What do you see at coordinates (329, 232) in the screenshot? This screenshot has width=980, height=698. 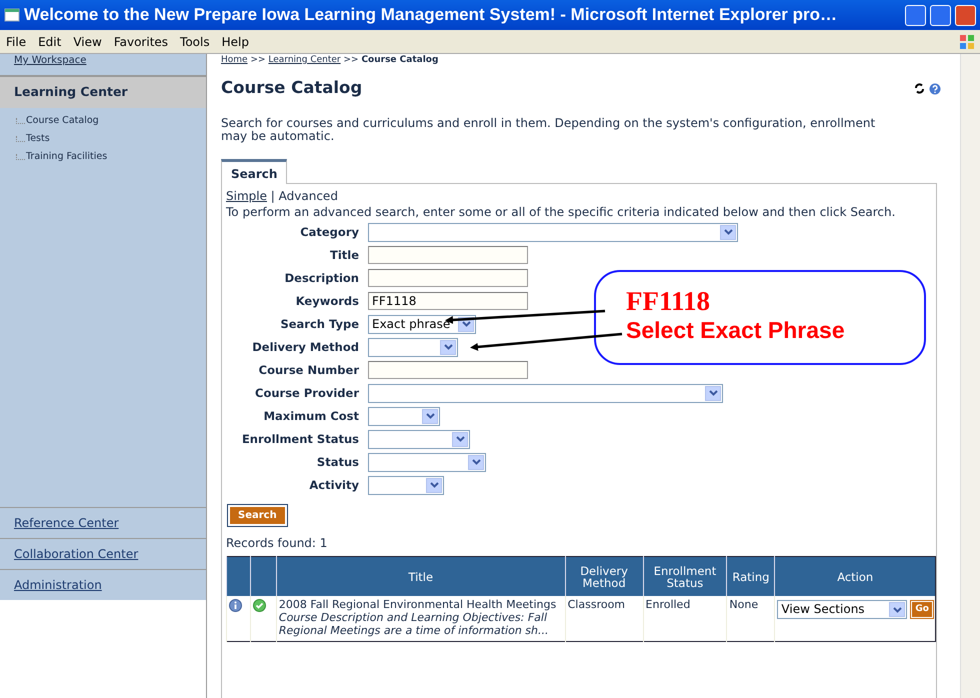 I see `field-label: Category` at bounding box center [329, 232].